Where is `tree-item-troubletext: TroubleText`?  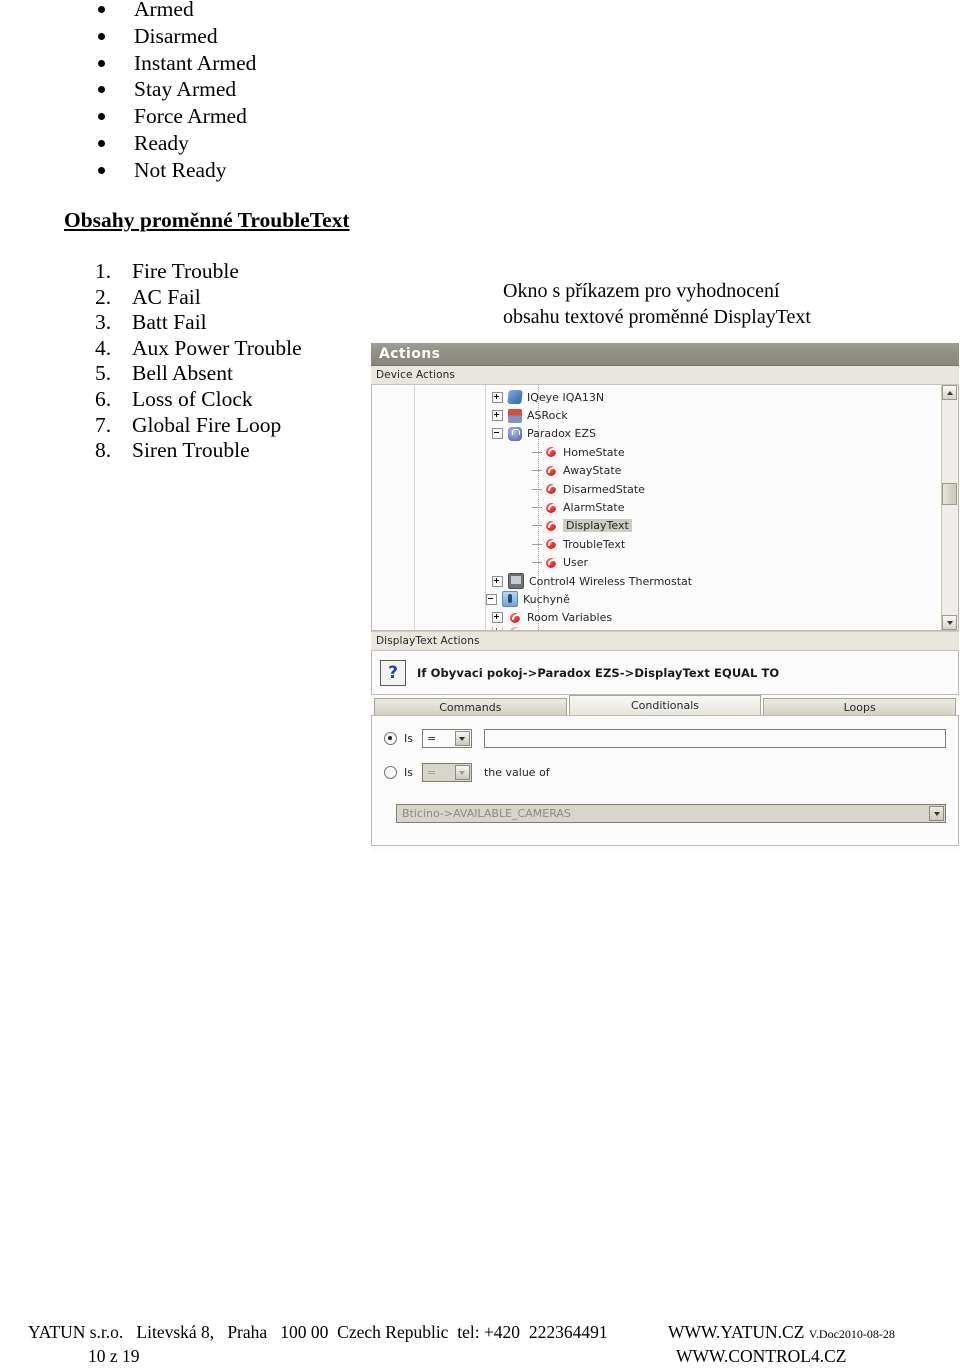 tree-item-troubletext: TroubleText is located at coordinates (713, 544).